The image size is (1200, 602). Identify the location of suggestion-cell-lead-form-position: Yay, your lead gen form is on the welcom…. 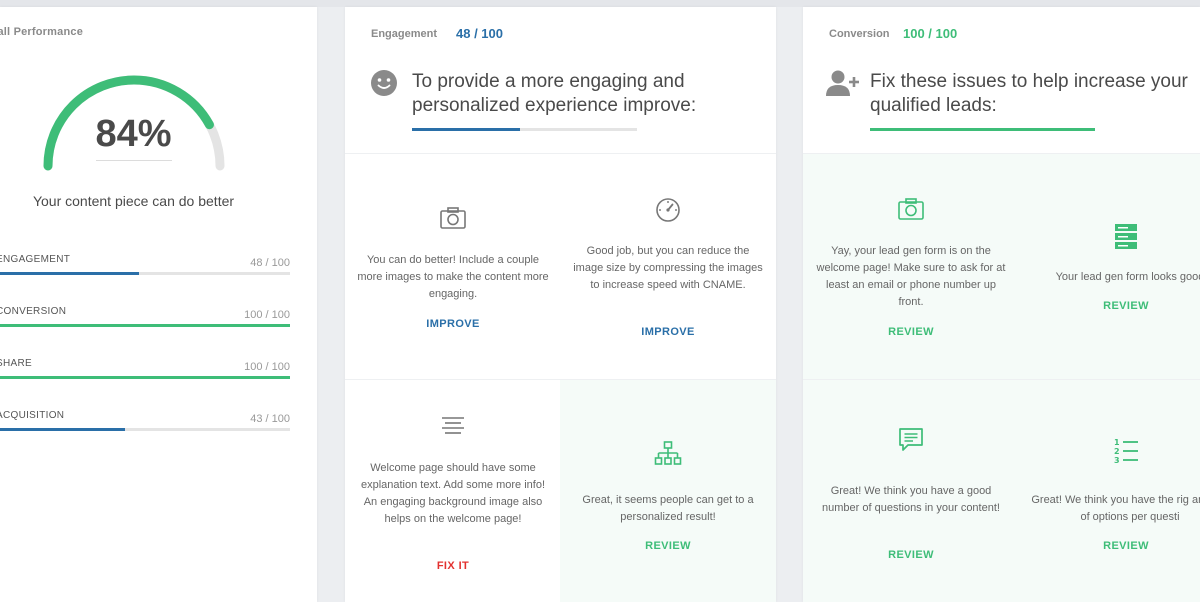
(911, 266).